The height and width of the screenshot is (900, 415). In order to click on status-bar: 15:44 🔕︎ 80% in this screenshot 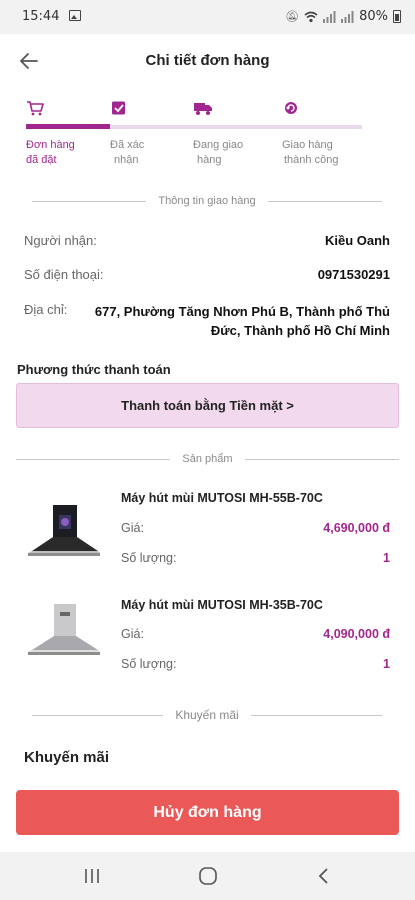, I will do `click(207, 17)`.